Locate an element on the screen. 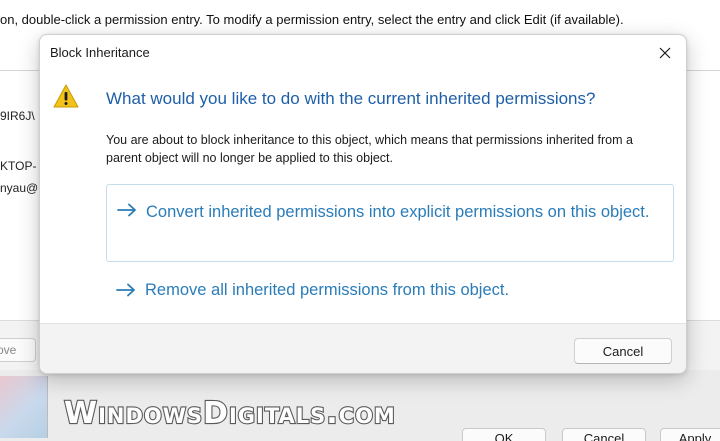 The image size is (720, 441). close-button is located at coordinates (665, 53).